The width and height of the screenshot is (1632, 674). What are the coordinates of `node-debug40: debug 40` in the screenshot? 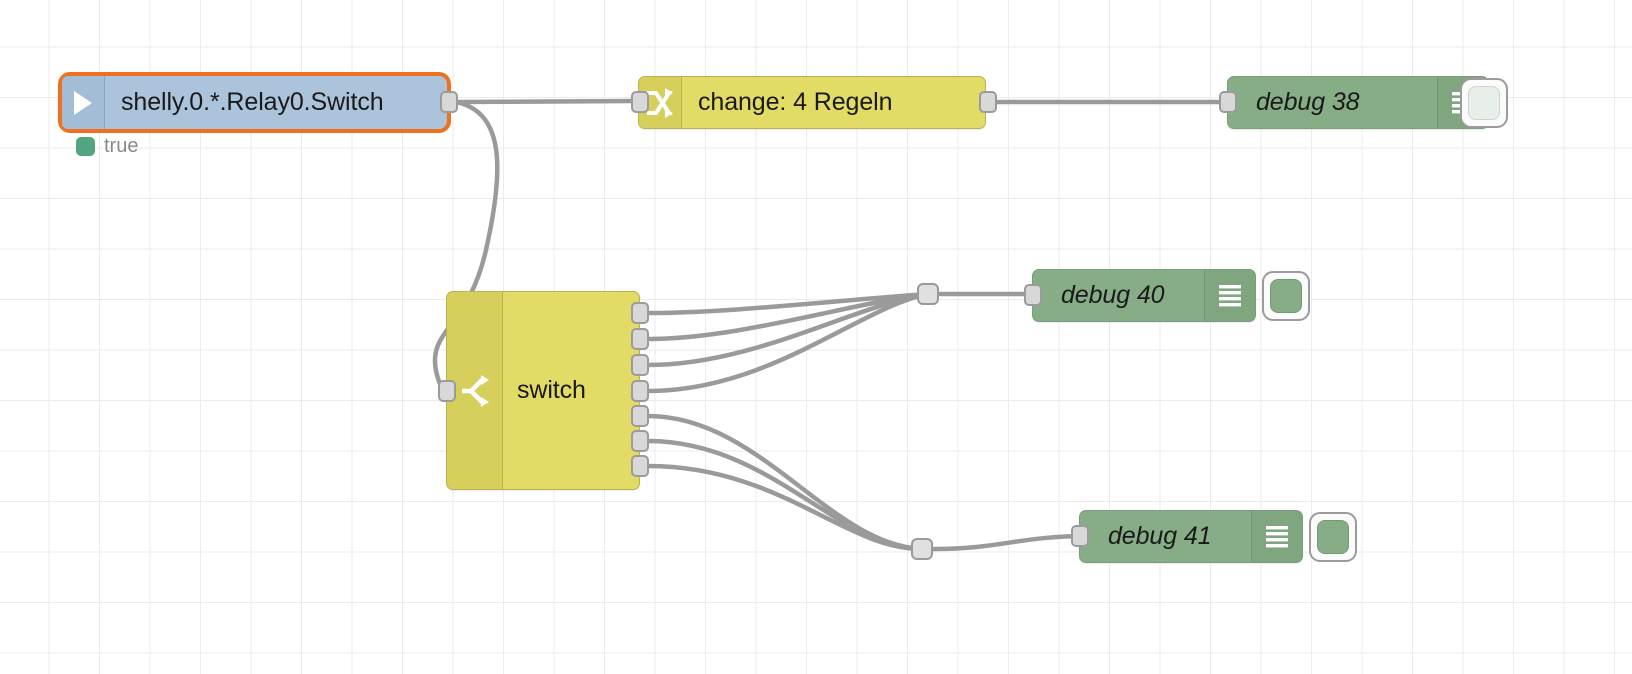 It's located at (1144, 295).